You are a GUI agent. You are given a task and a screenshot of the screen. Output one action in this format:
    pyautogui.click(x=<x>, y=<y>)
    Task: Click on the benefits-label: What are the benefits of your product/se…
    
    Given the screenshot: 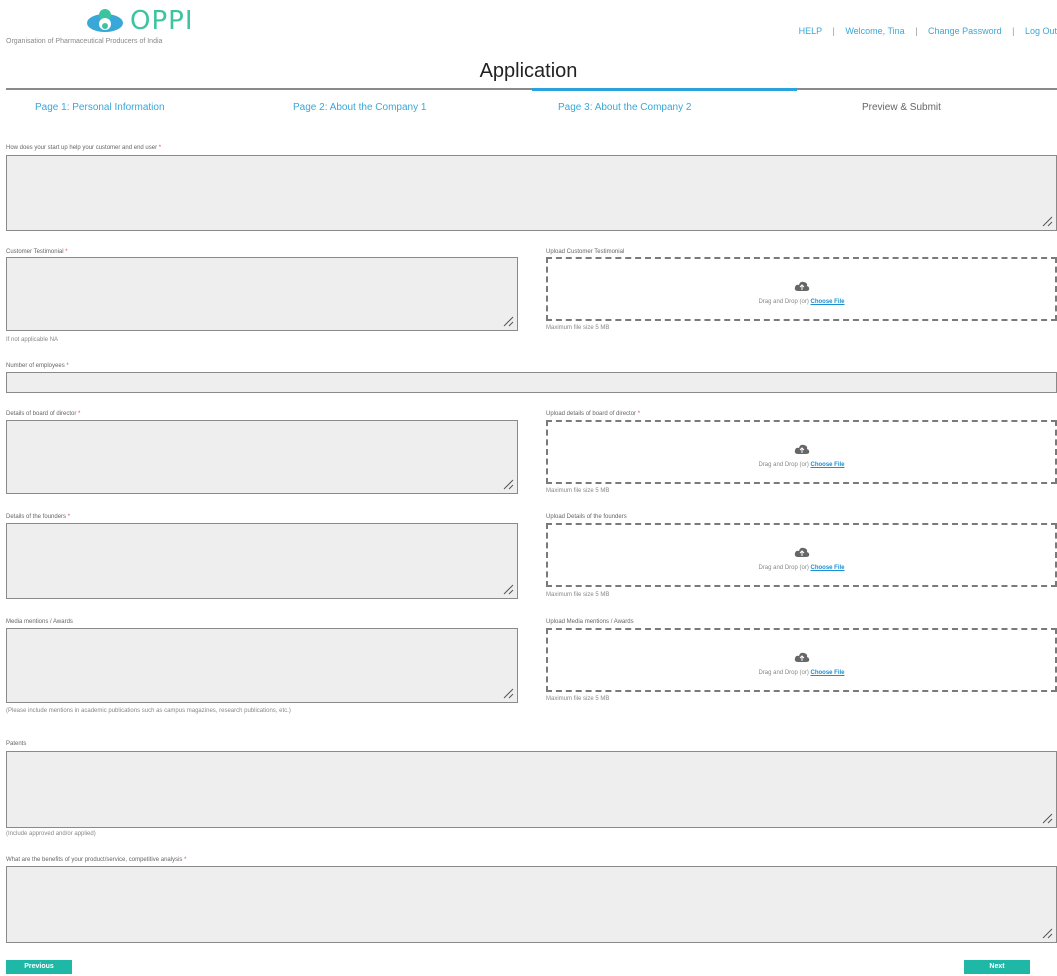 What is the action you would take?
    pyautogui.click(x=96, y=860)
    